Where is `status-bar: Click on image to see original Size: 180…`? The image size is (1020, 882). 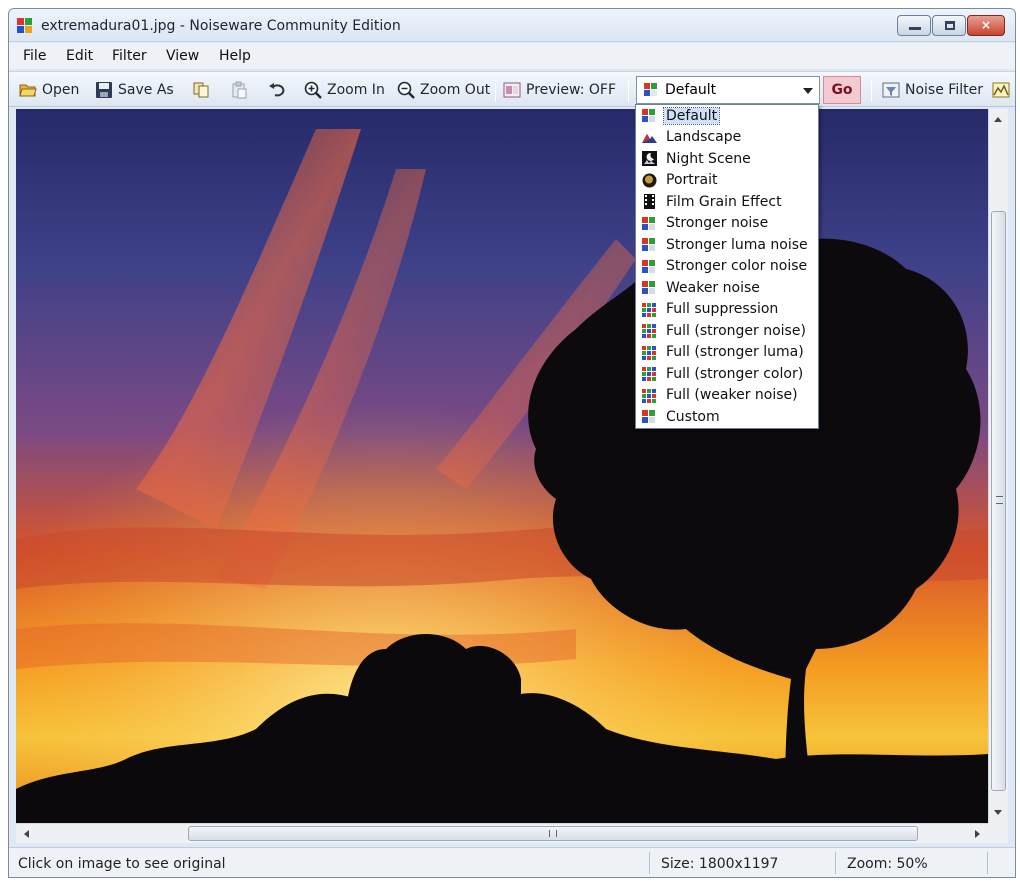 status-bar: Click on image to see original Size: 180… is located at coordinates (512, 862).